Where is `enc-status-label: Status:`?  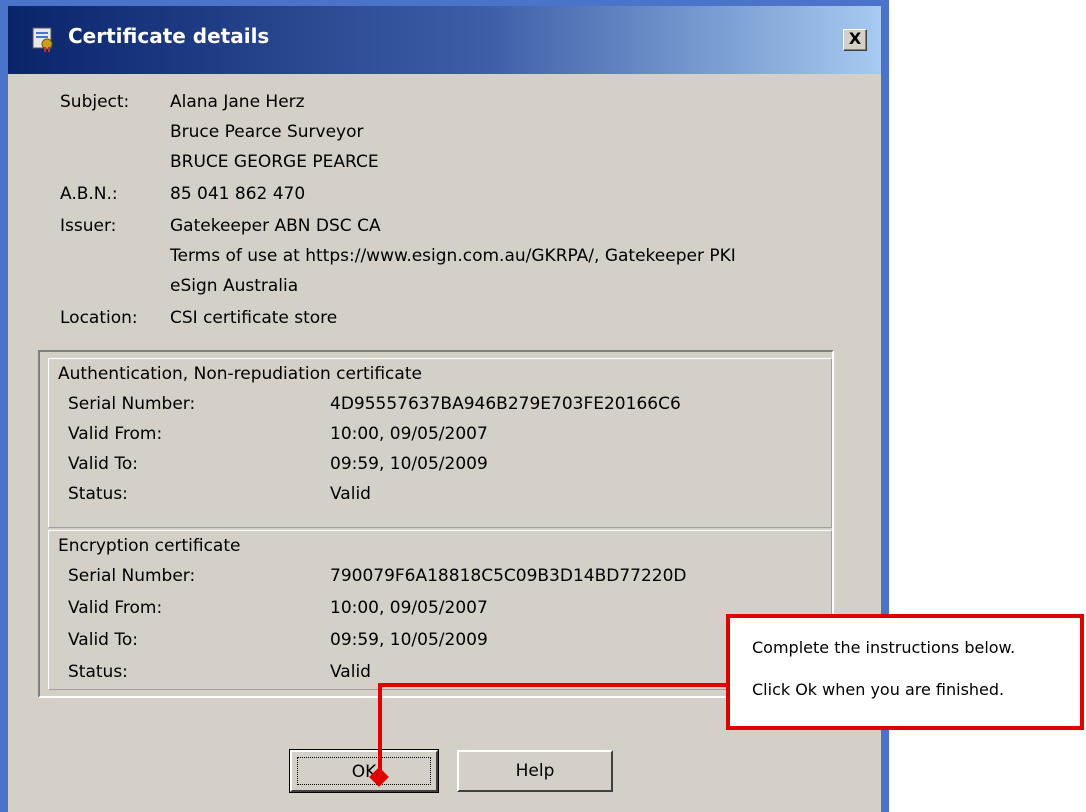 enc-status-label: Status: is located at coordinates (98, 672).